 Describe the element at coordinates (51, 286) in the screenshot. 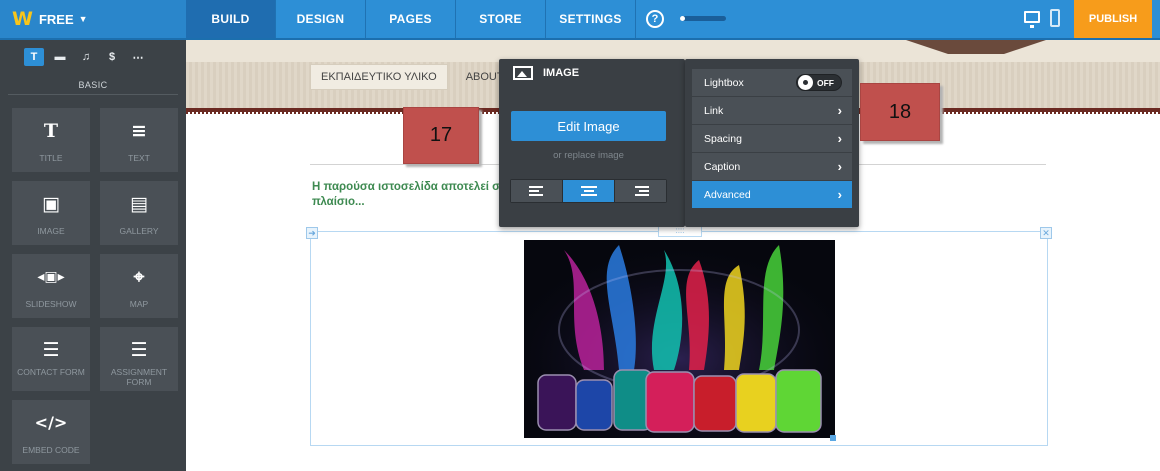

I see `element-slideshow: ◂▣▸ SLIDESHOW` at that location.